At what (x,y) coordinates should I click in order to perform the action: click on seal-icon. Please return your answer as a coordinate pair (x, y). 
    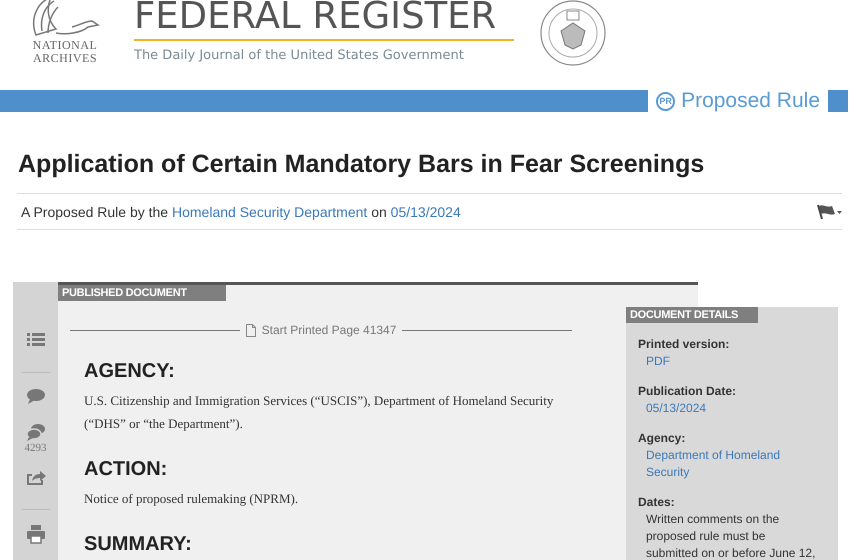
    Looking at the image, I should click on (573, 33).